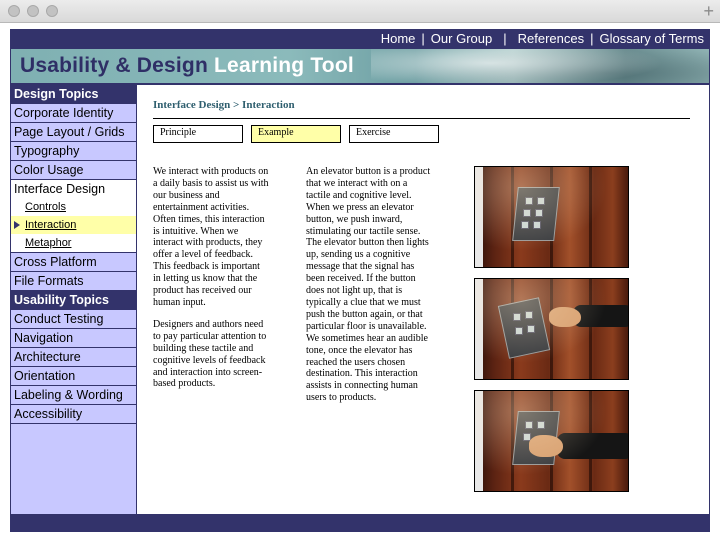 This screenshot has width=720, height=543. I want to click on sidebar-item-interface-design: Interface Design, so click(73, 189).